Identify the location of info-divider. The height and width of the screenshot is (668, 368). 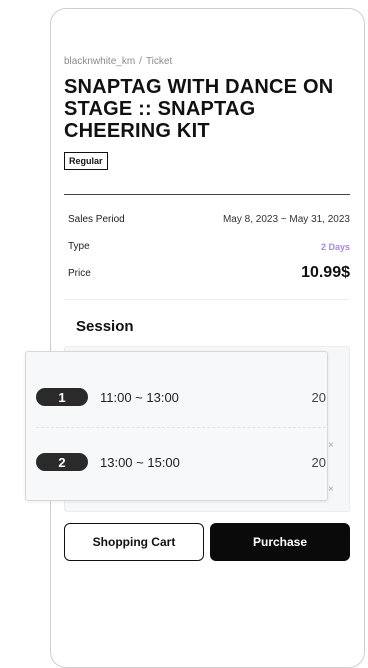
(207, 299).